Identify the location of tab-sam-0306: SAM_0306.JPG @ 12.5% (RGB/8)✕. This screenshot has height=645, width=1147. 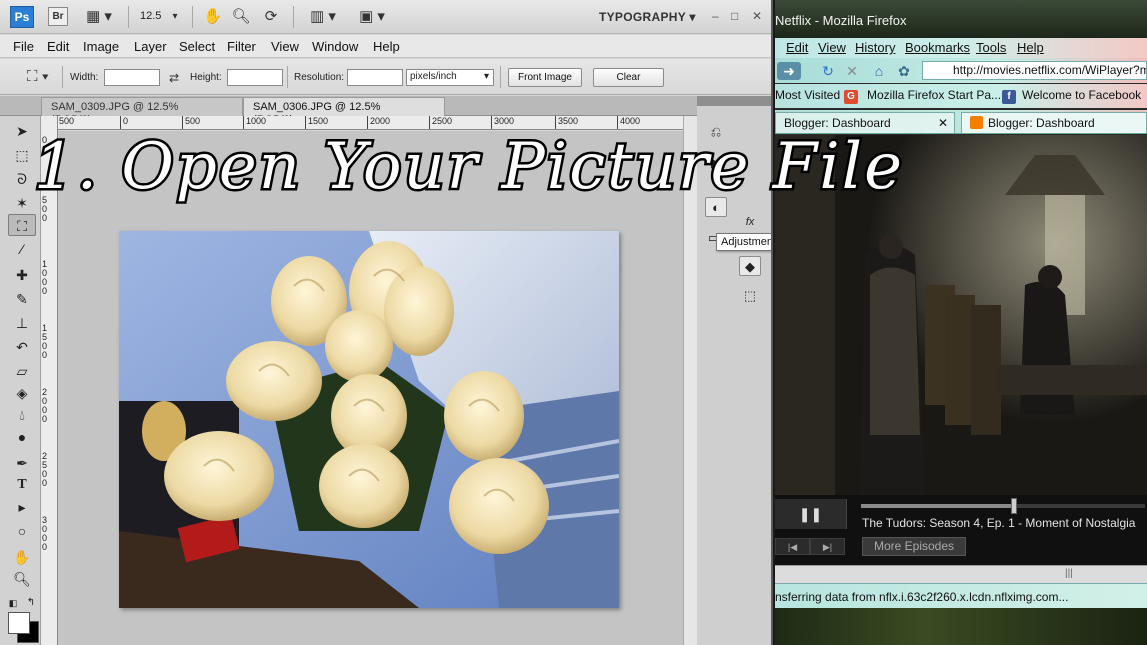
(344, 111).